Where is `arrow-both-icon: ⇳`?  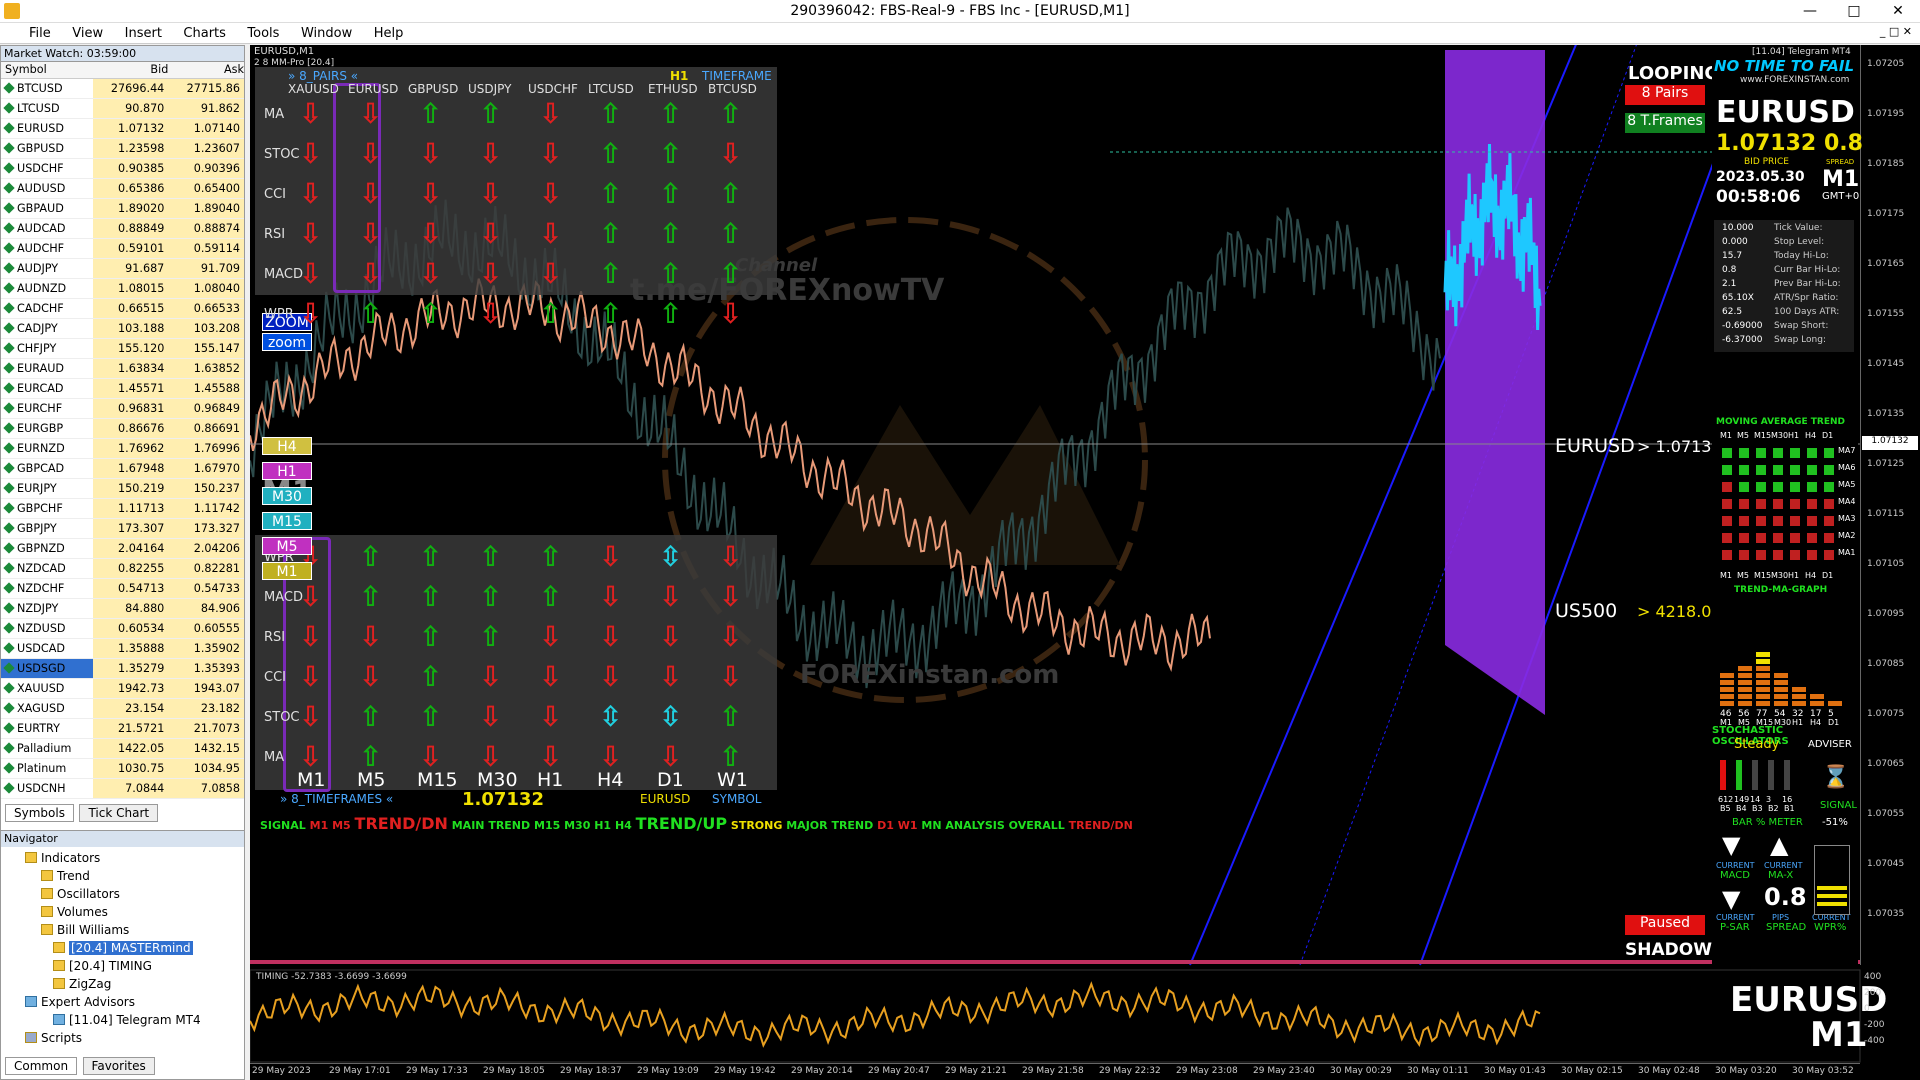
arrow-both-icon: ⇳ is located at coordinates (671, 556).